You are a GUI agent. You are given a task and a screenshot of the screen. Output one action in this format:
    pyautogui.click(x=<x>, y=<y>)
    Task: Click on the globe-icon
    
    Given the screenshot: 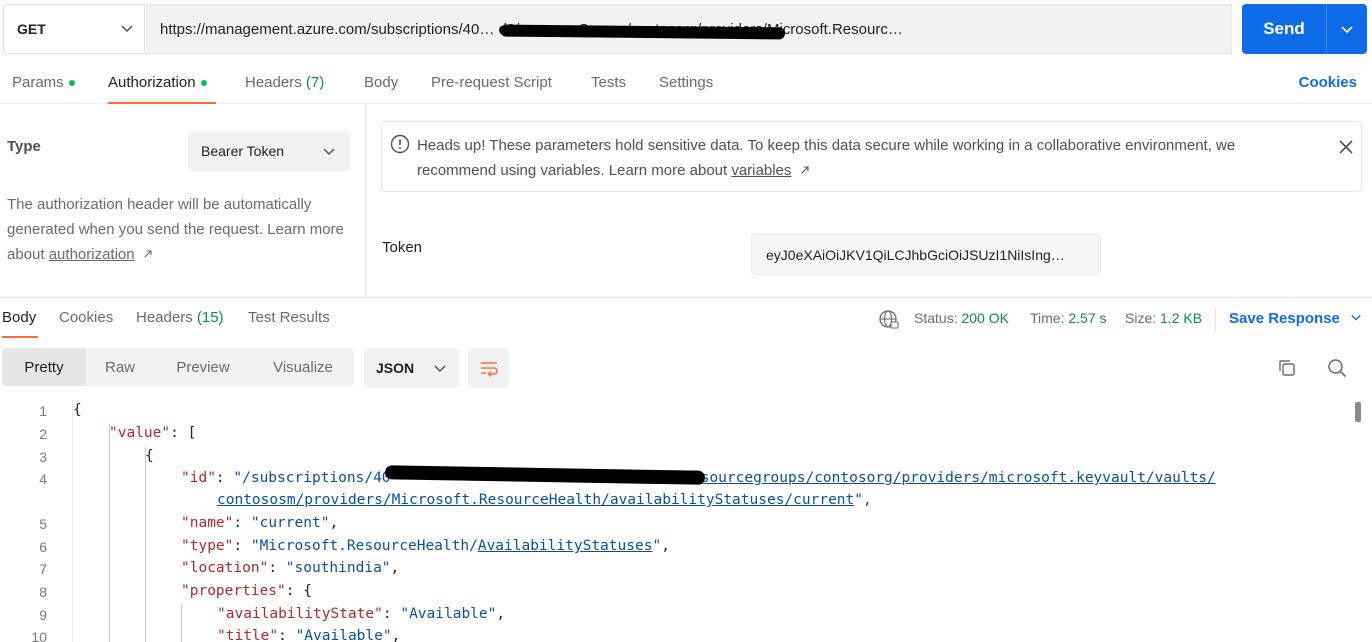 What is the action you would take?
    pyautogui.click(x=889, y=320)
    